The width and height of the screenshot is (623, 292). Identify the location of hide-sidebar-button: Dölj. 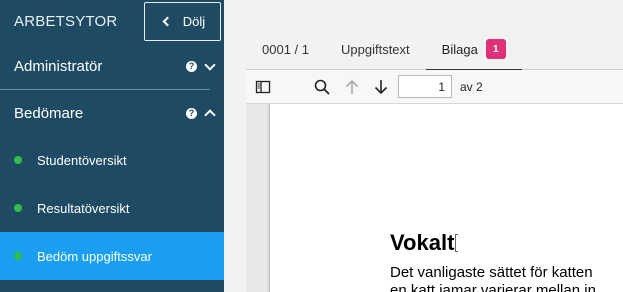
(182, 21).